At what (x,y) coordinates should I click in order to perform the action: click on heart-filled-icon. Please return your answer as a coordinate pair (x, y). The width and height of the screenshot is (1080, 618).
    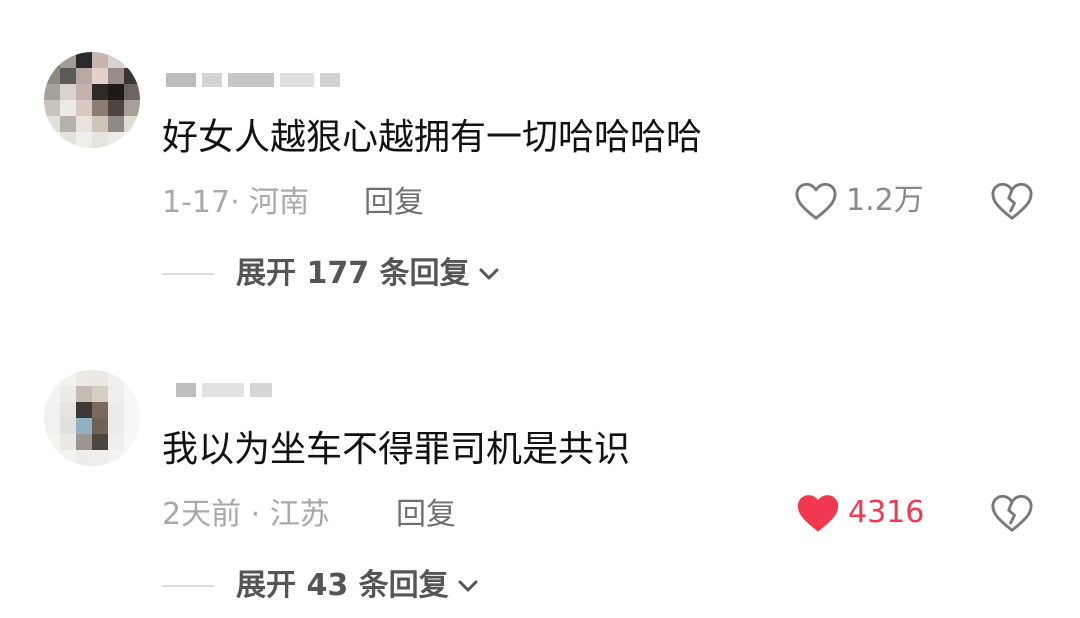
    Looking at the image, I should click on (818, 513).